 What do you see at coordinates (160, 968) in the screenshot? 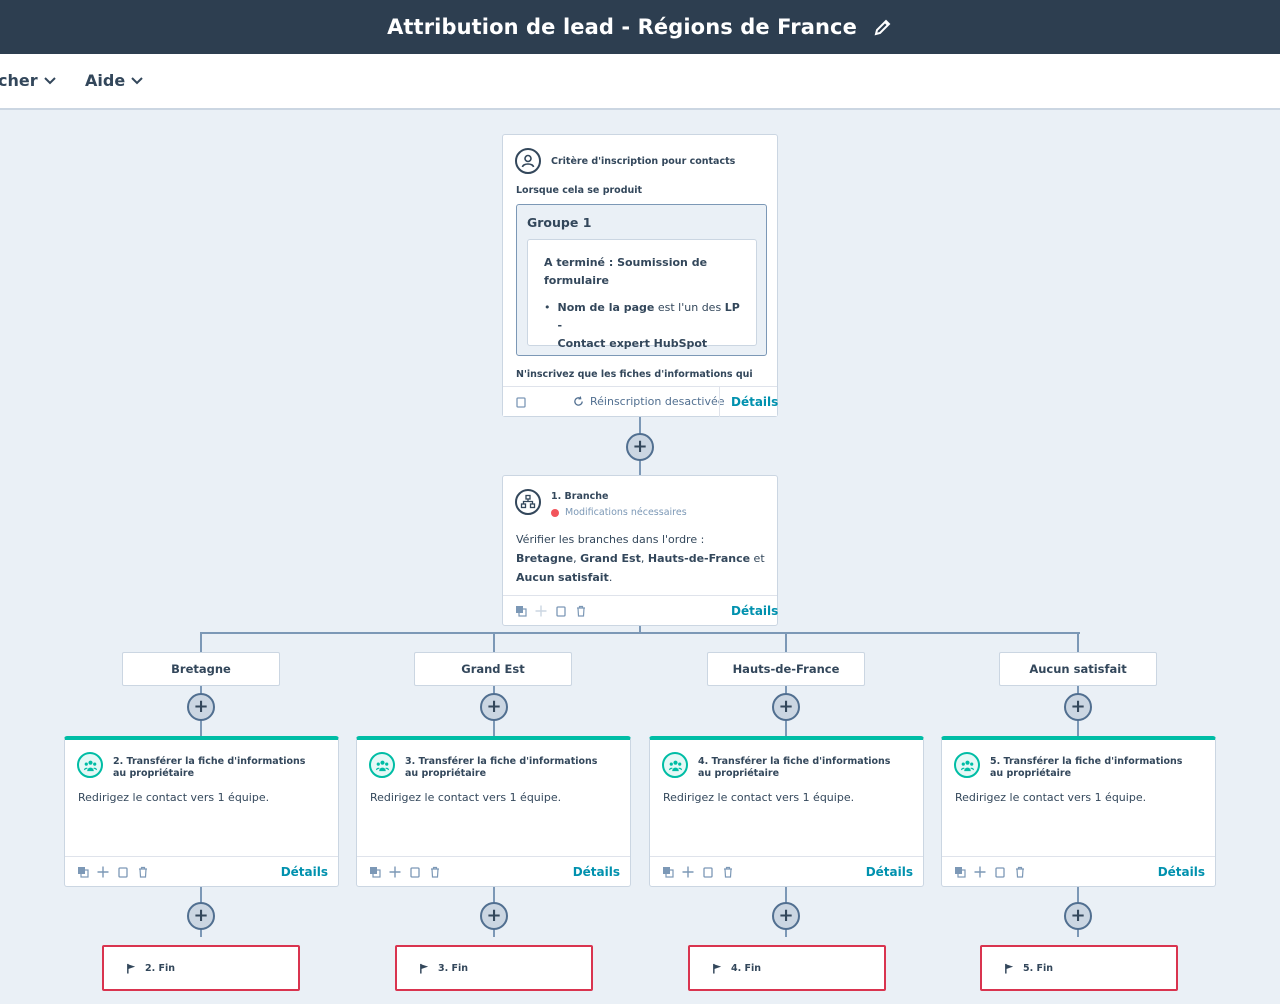
I see `end-label: 2. Fin` at bounding box center [160, 968].